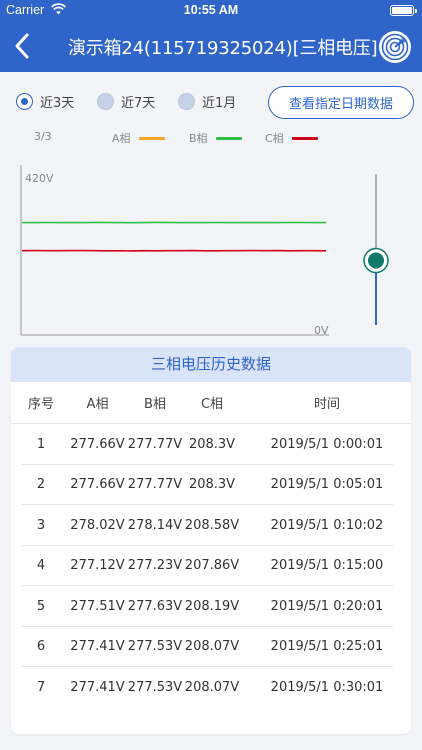 The image size is (422, 750). I want to click on cell-phase-c: 207.86V, so click(212, 566).